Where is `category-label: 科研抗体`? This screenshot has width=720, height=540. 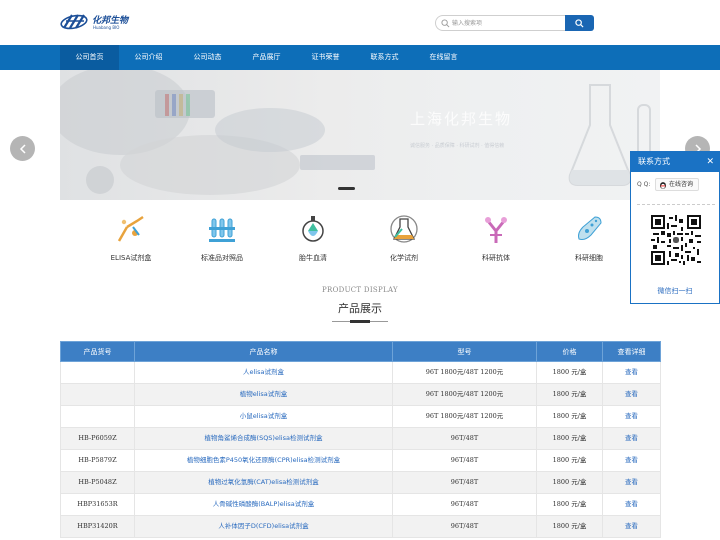
category-label: 科研抗体 is located at coordinates (496, 258).